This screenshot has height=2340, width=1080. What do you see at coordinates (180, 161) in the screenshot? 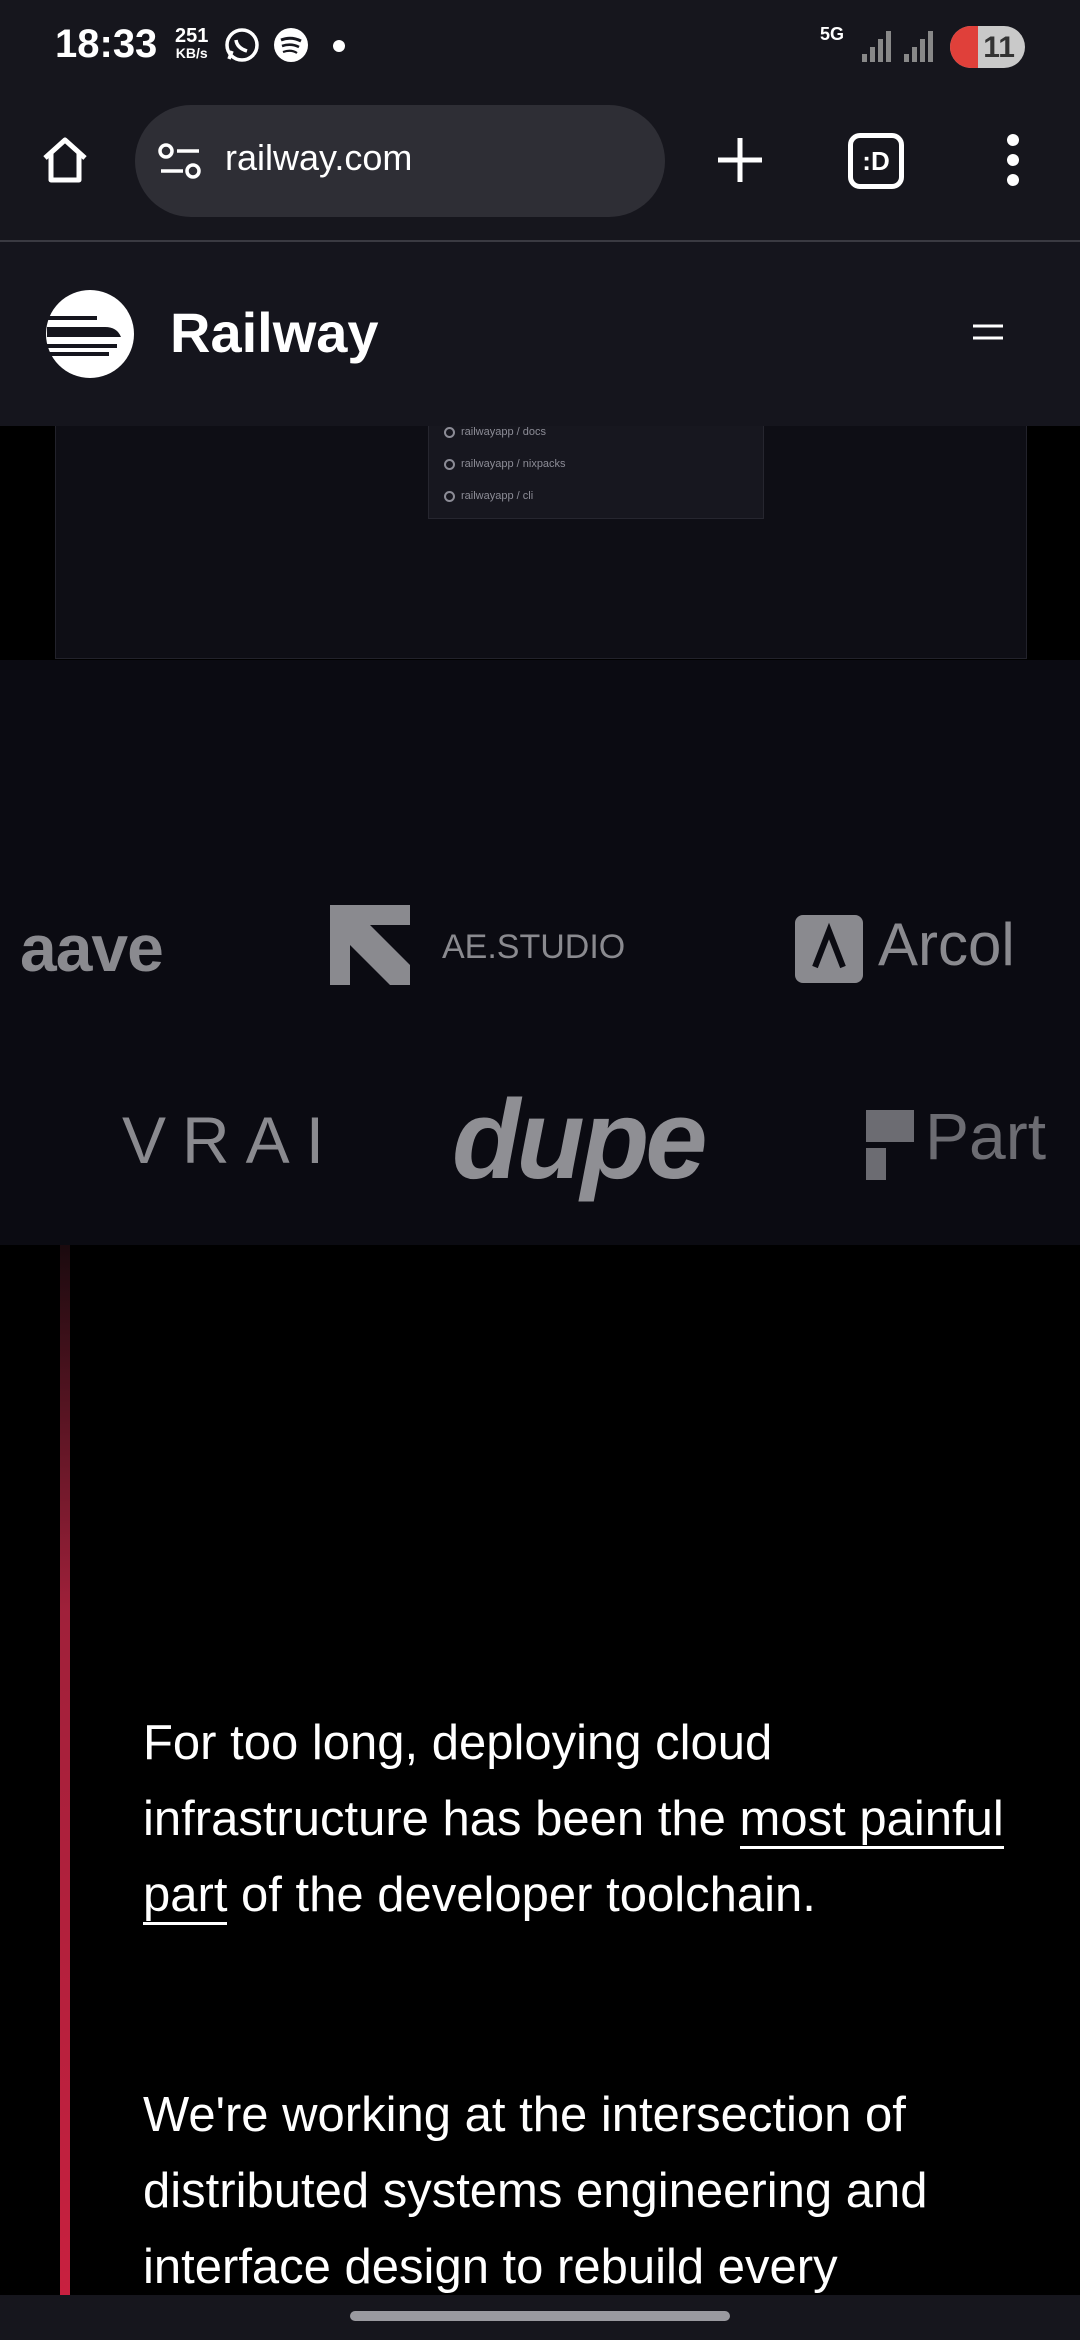
I see `site-settings-icon` at bounding box center [180, 161].